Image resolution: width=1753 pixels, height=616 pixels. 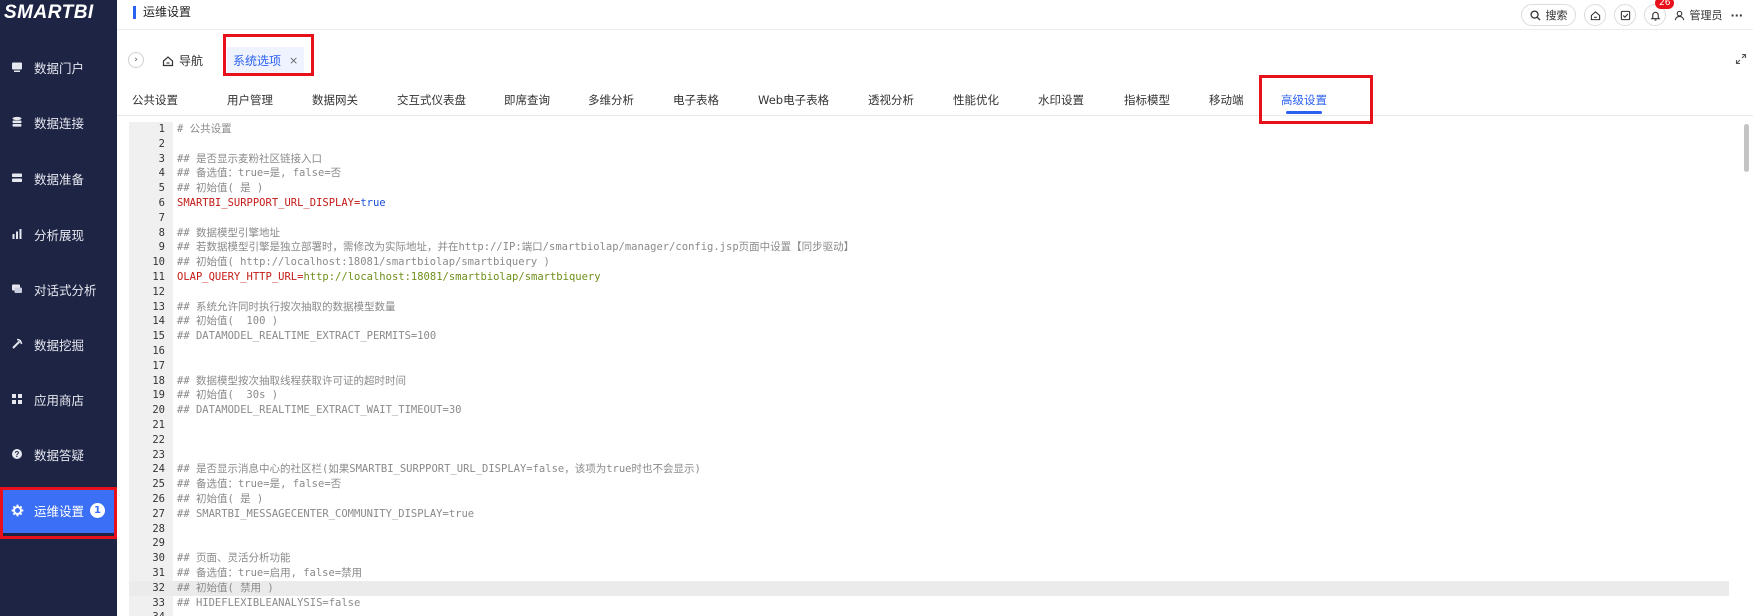 I want to click on tab-system-options: 系统选项 ×, so click(x=266, y=60).